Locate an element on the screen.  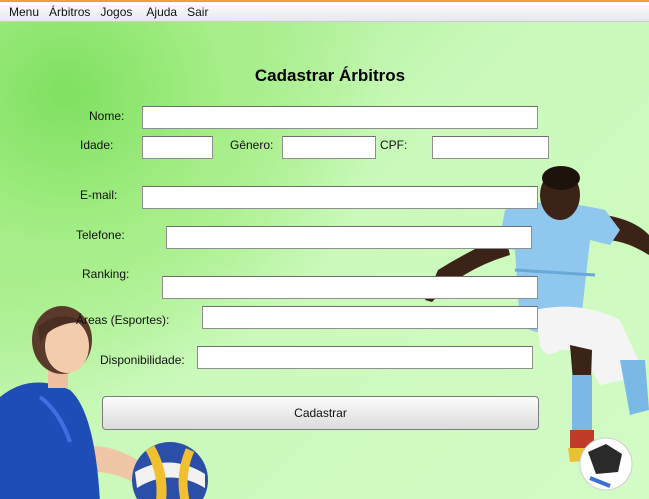
email-label: E-mail: is located at coordinates (99, 195).